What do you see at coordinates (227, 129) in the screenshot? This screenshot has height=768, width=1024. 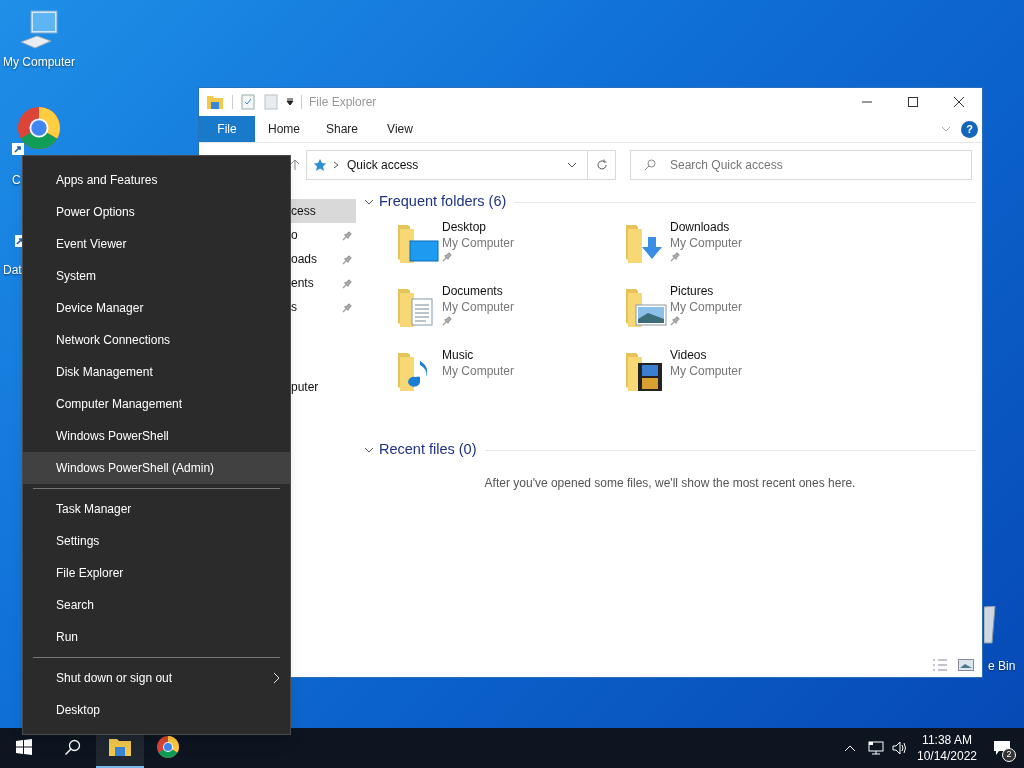 I see `ribbon-tab: File` at bounding box center [227, 129].